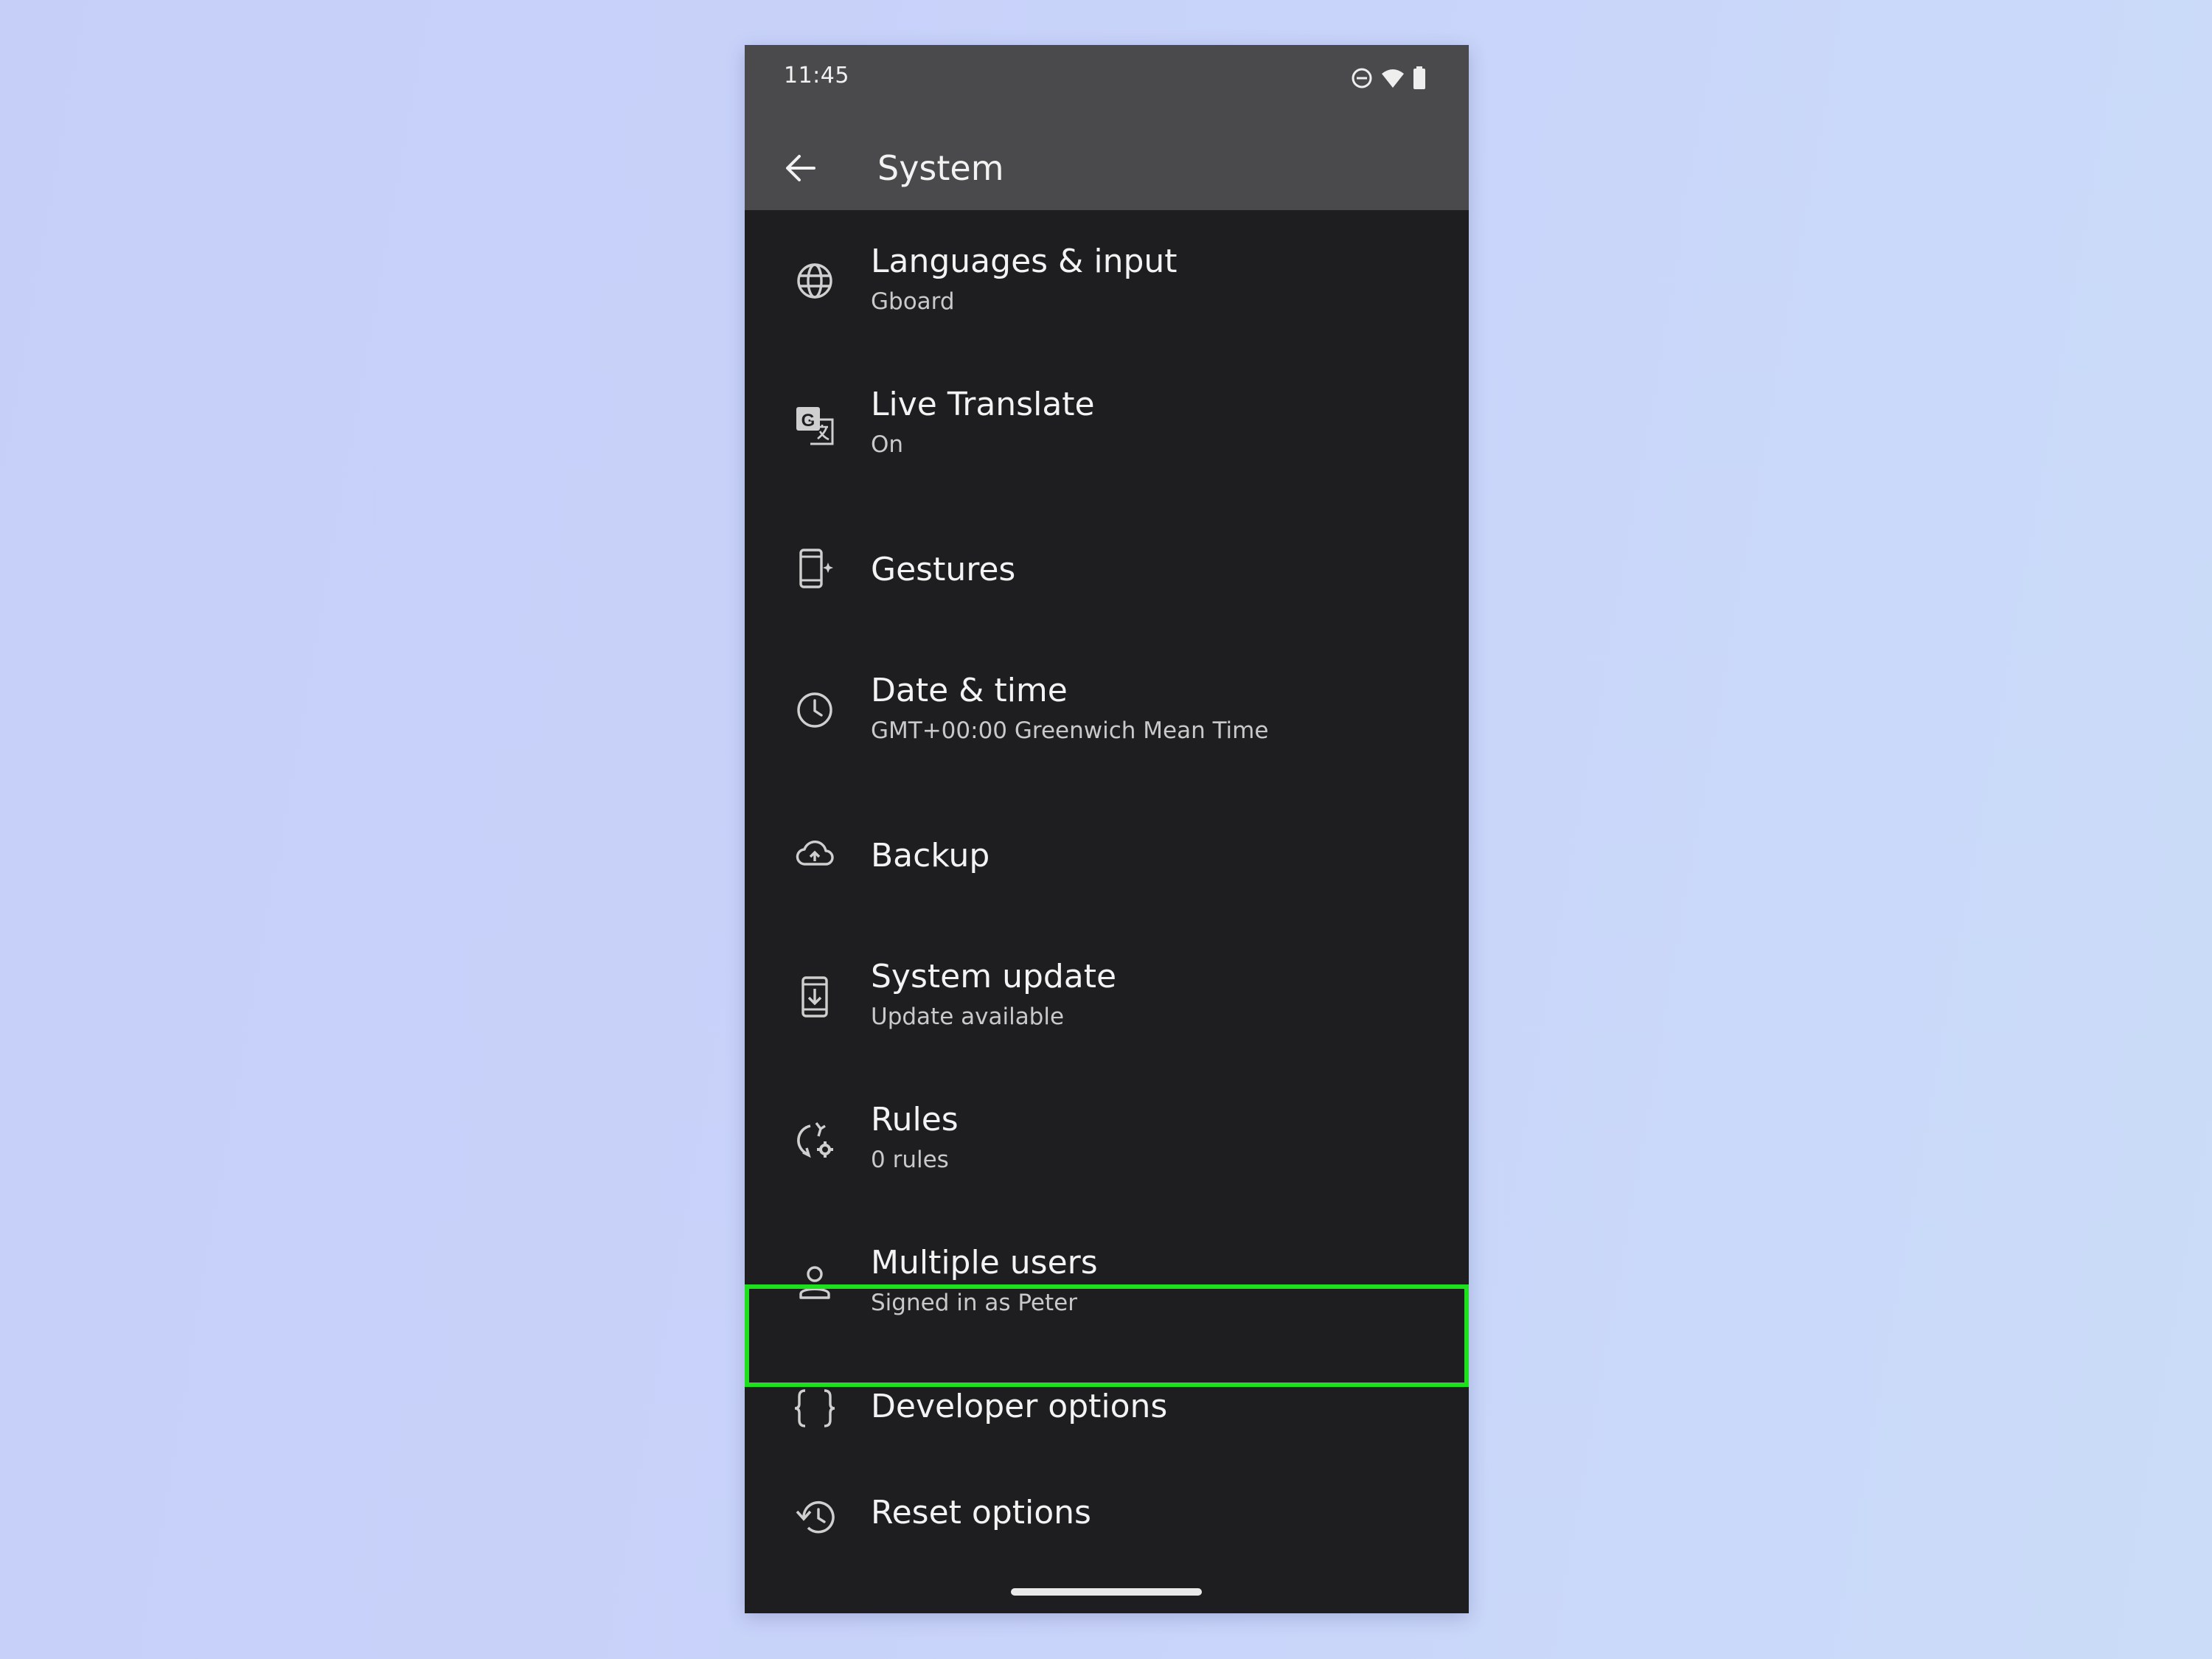  What do you see at coordinates (887, 444) in the screenshot?
I see `item-subtitle: On` at bounding box center [887, 444].